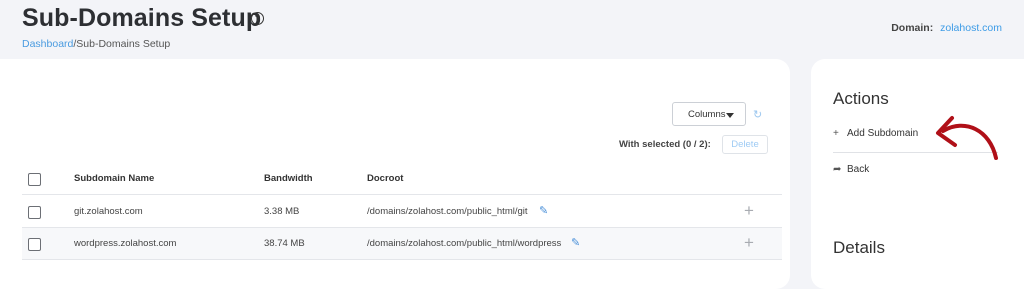  I want to click on annotation-arrow, so click(967, 138).